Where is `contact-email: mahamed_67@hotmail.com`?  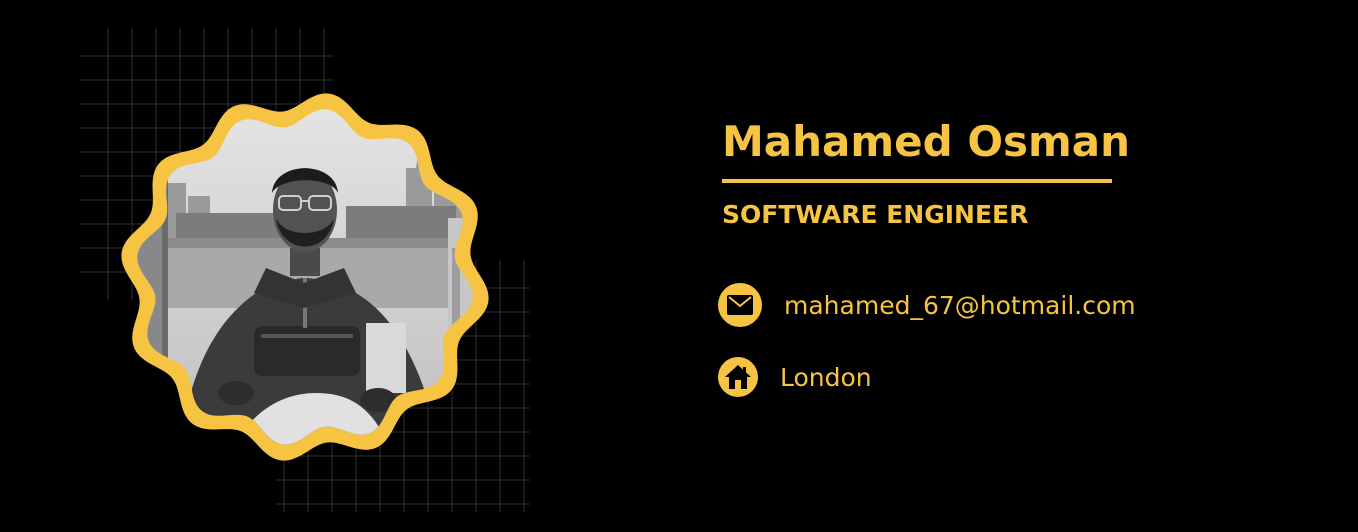
contact-email: mahamed_67@hotmail.com is located at coordinates (960, 305).